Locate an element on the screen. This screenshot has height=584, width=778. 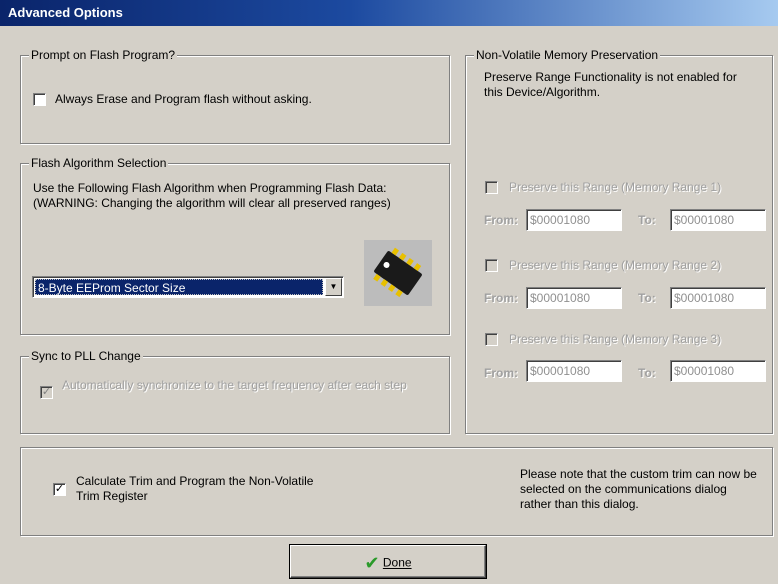
green-checkmark-icon: ✔ is located at coordinates (372, 563).